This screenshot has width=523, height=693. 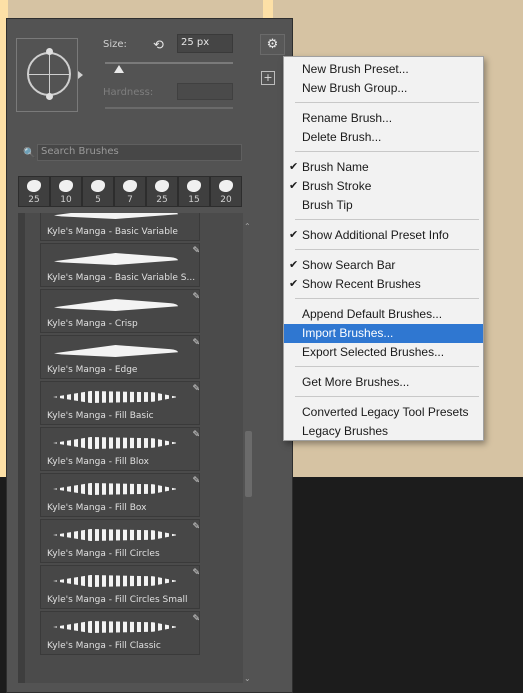 I want to click on size-slider, so click(x=169, y=63).